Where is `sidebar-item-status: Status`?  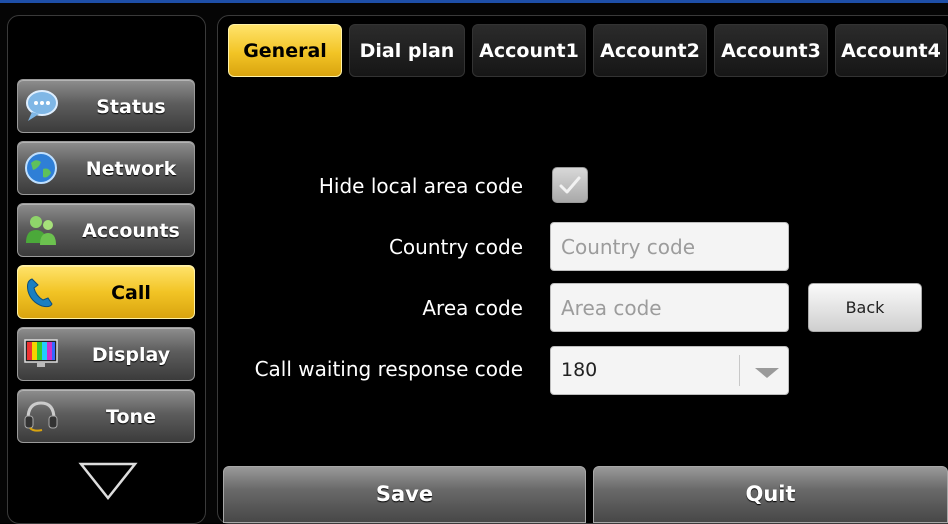 sidebar-item-status: Status is located at coordinates (106, 106).